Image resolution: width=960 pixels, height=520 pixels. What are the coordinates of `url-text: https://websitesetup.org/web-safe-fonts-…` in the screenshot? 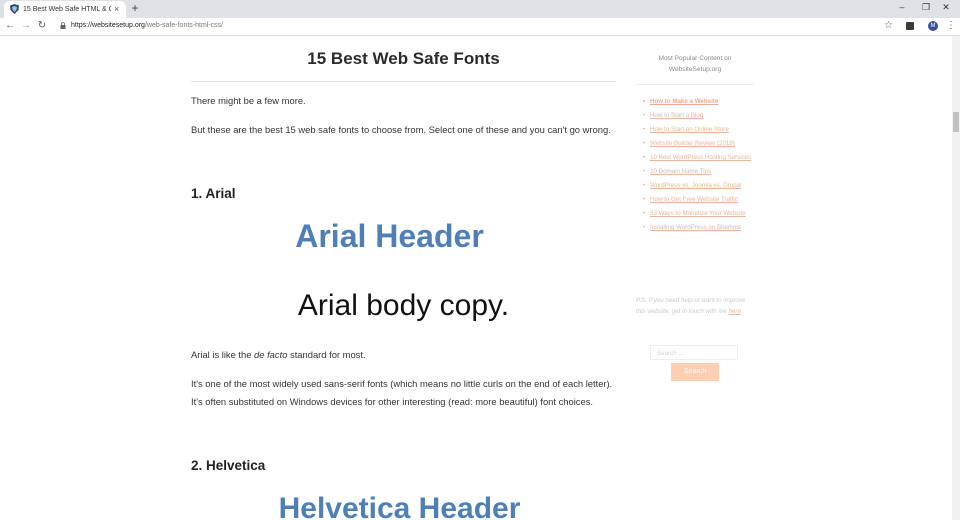 It's located at (147, 26).